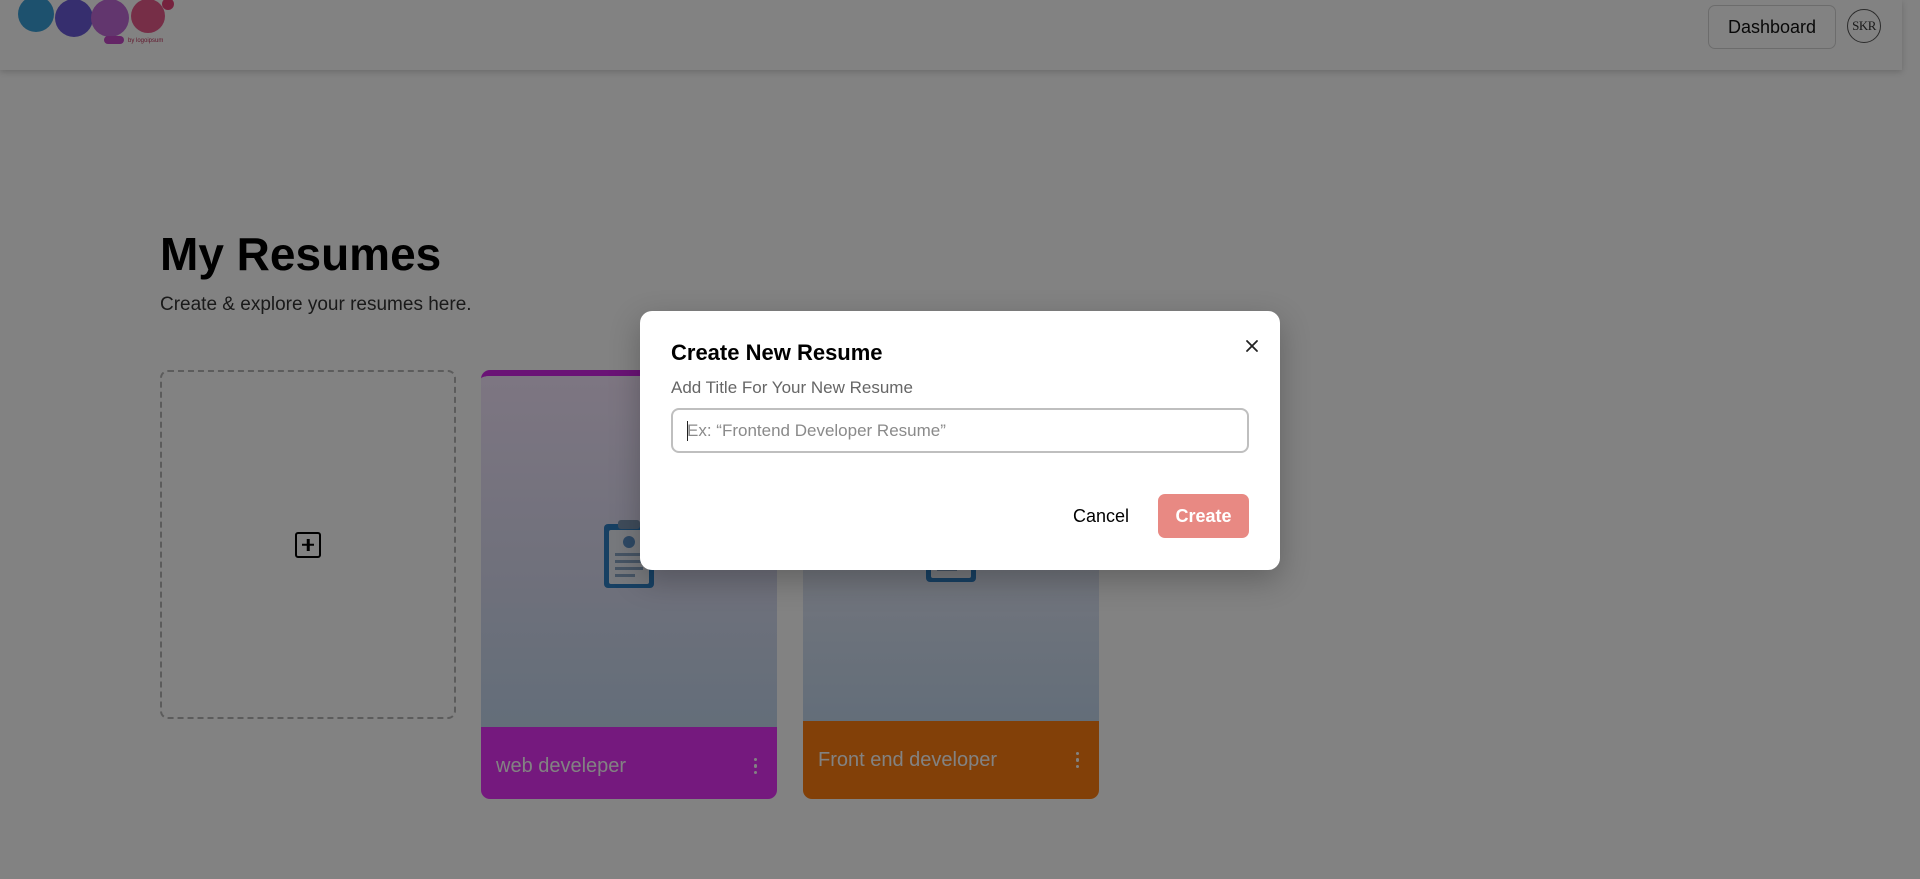 This screenshot has height=879, width=1920. What do you see at coordinates (777, 352) in the screenshot?
I see `dialog-title: Create New Resume` at bounding box center [777, 352].